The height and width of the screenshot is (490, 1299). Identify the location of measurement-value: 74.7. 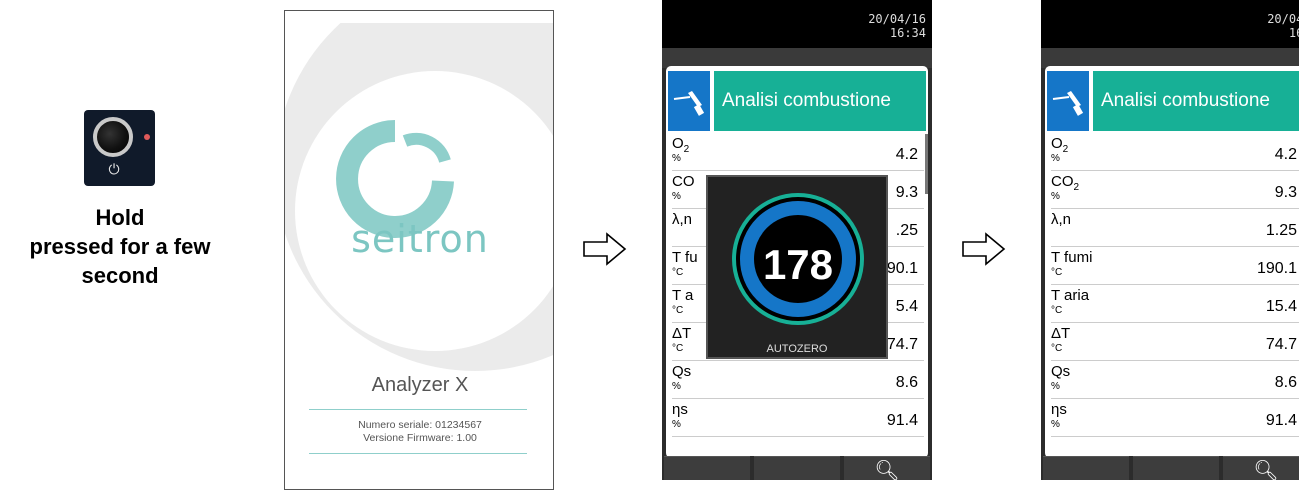
(1281, 344).